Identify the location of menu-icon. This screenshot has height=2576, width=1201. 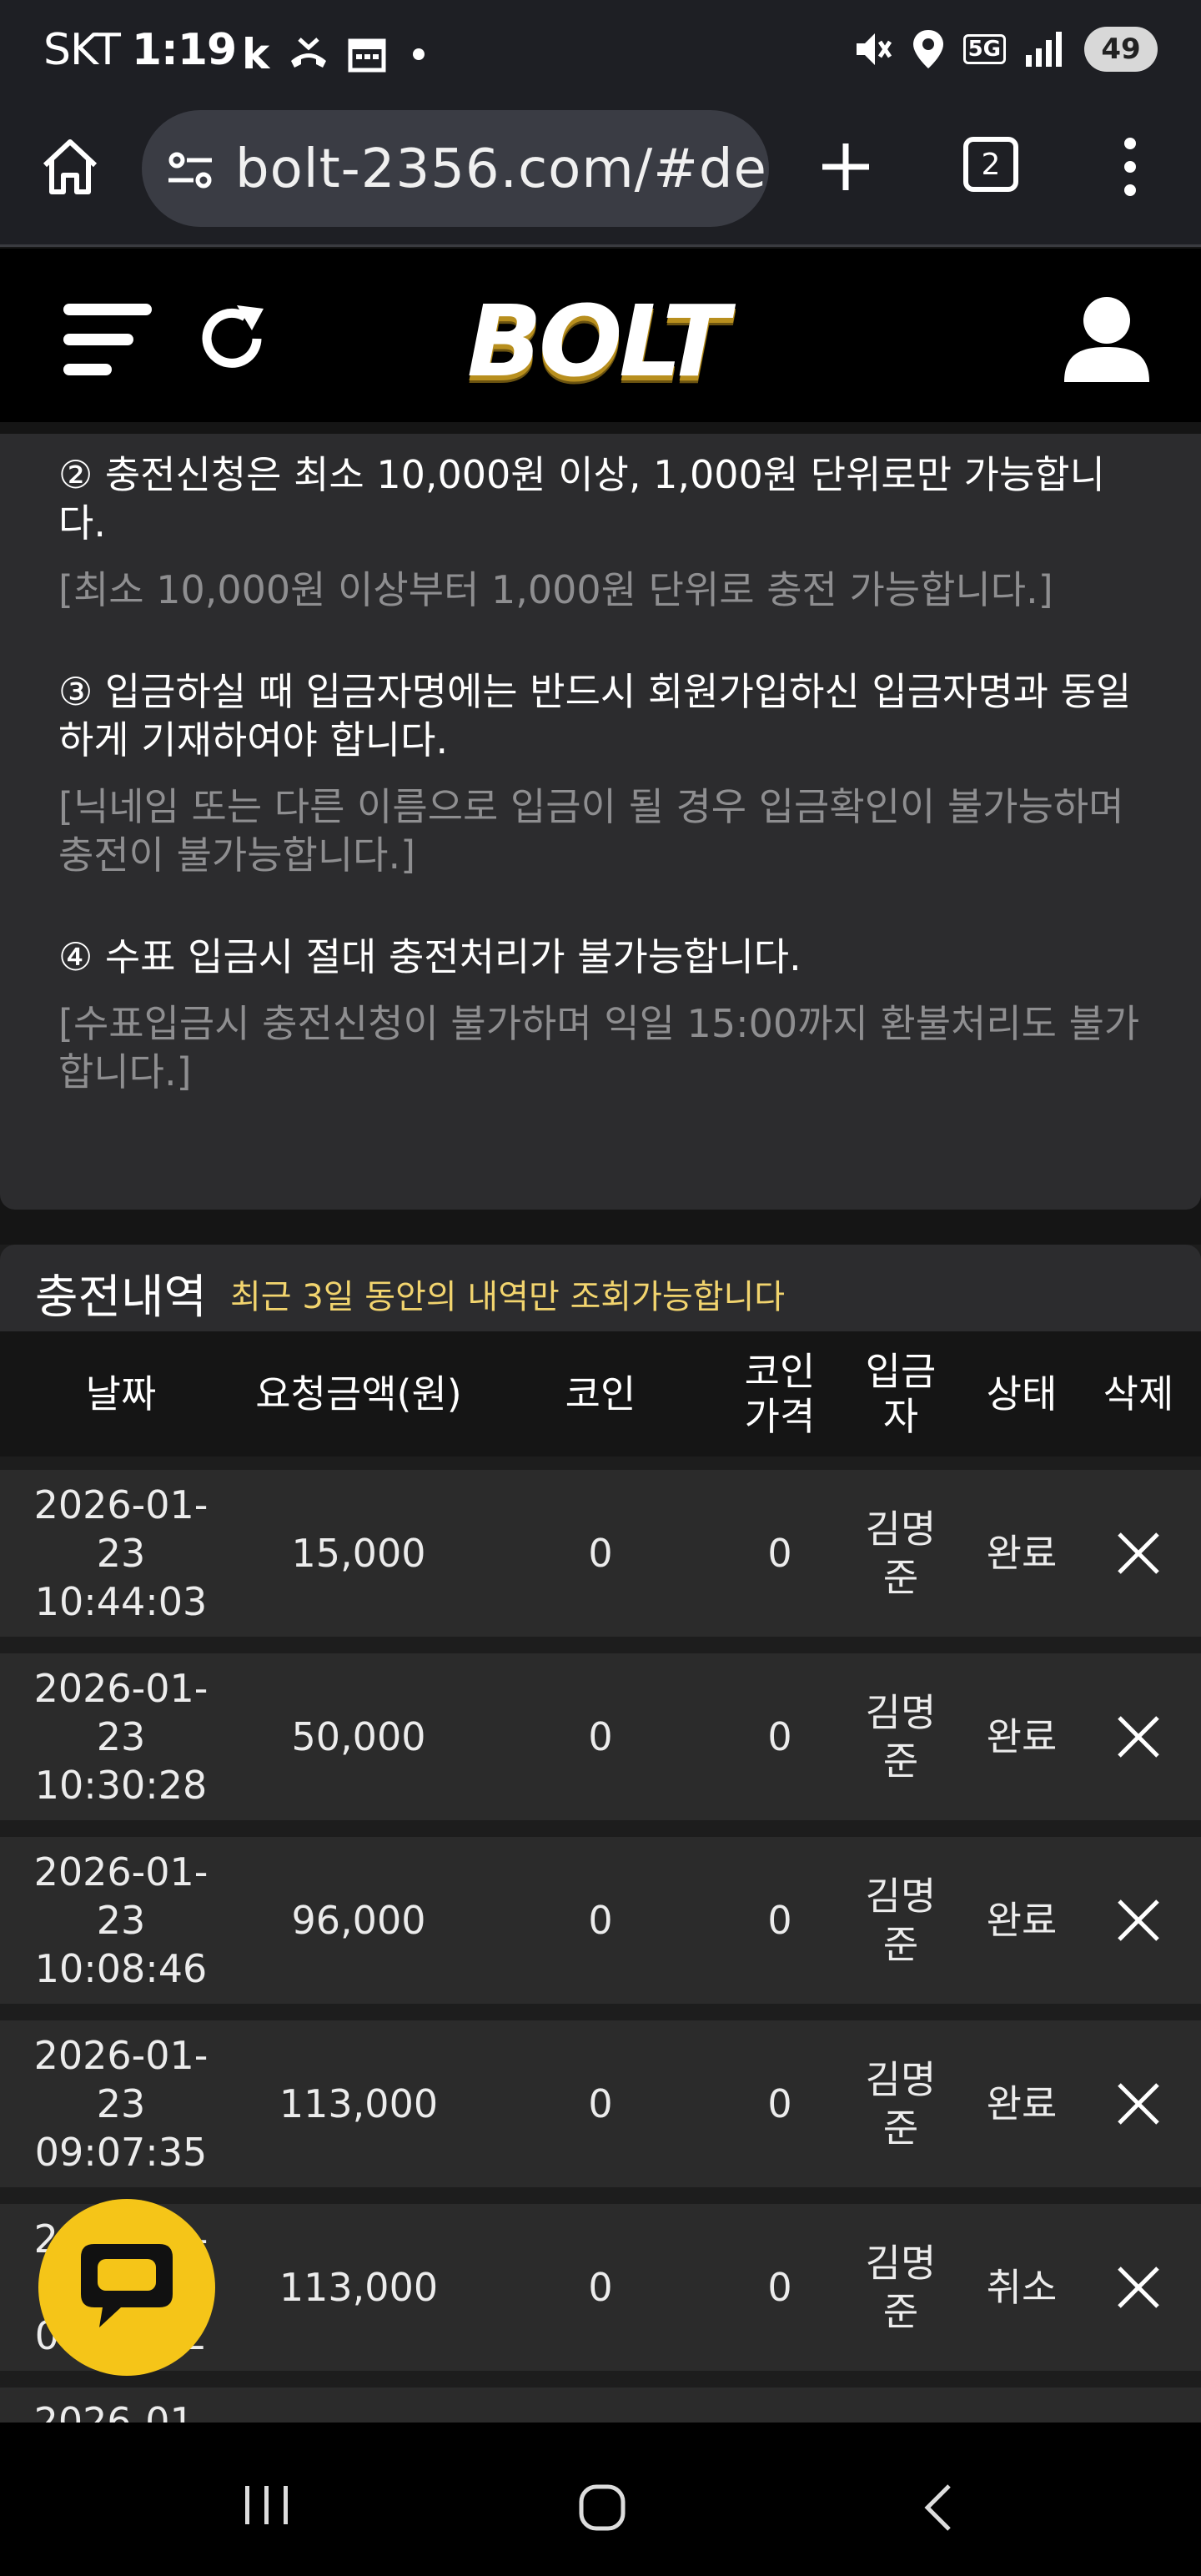
(108, 341).